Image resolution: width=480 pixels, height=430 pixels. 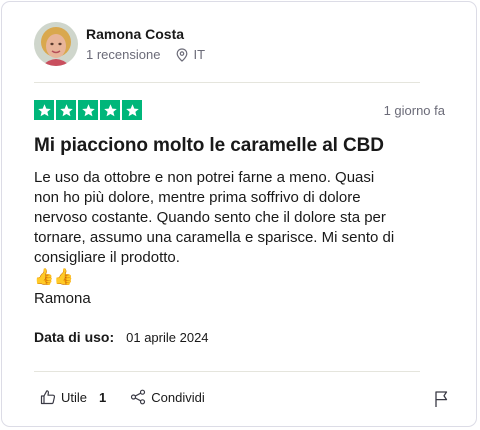 I want to click on share-icon, so click(x=138, y=397).